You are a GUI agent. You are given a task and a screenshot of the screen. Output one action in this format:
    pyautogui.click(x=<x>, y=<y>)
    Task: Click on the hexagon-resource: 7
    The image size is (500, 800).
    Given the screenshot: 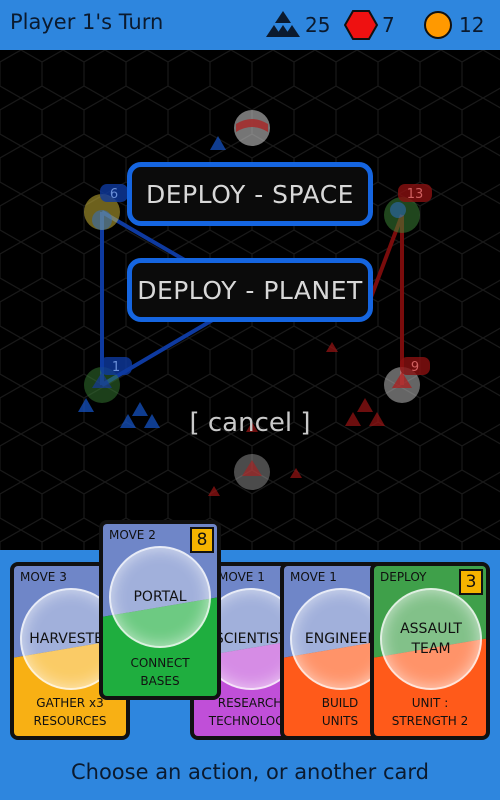 What is the action you would take?
    pyautogui.click(x=369, y=25)
    